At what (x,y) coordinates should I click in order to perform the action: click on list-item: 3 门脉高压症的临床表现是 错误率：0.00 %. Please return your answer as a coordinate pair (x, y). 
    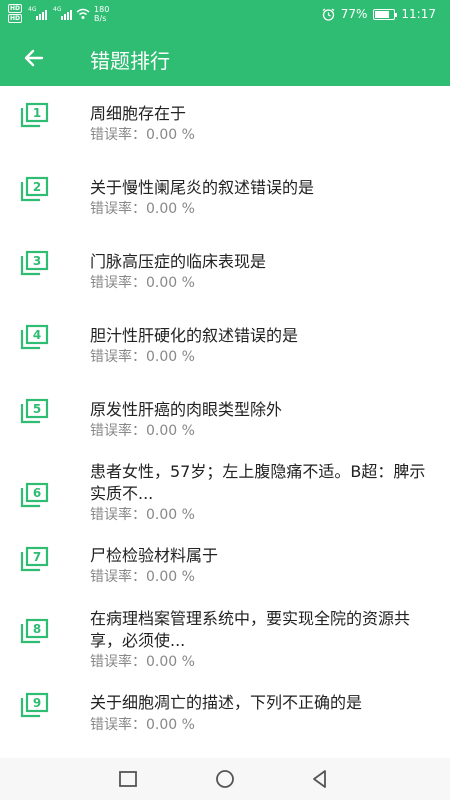
    Looking at the image, I should click on (225, 271).